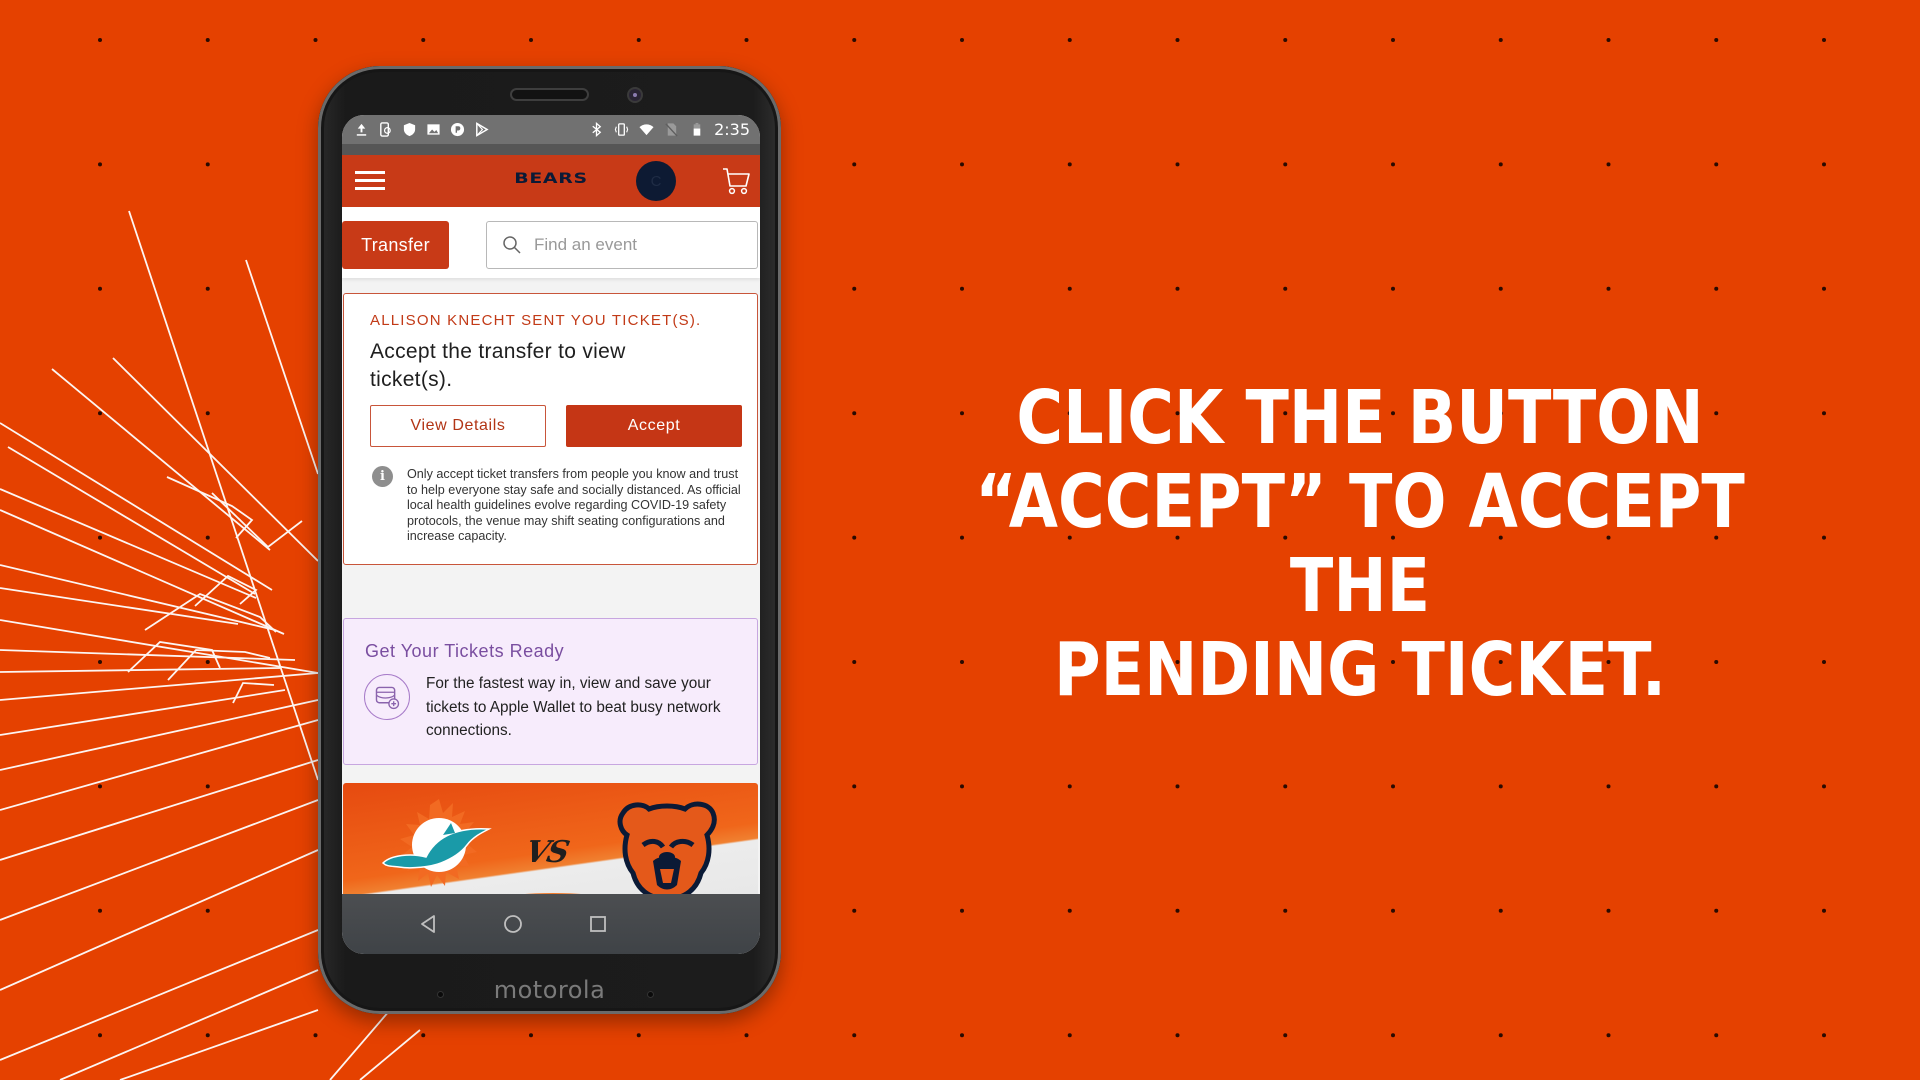  Describe the element at coordinates (385, 129) in the screenshot. I see `phone-sync-icon` at that location.